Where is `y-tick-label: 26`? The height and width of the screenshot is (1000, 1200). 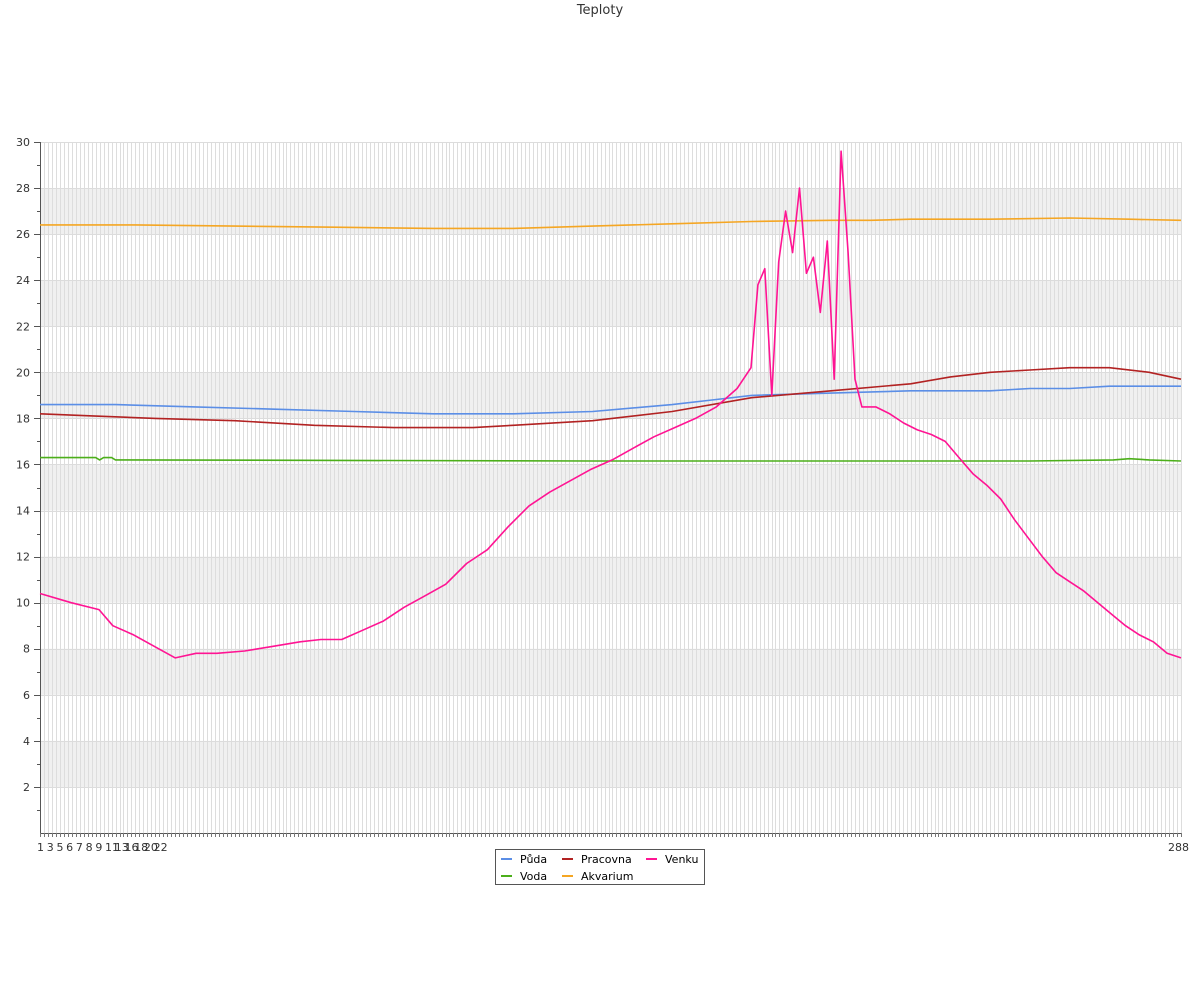
y-tick-label: 26 is located at coordinates (23, 234).